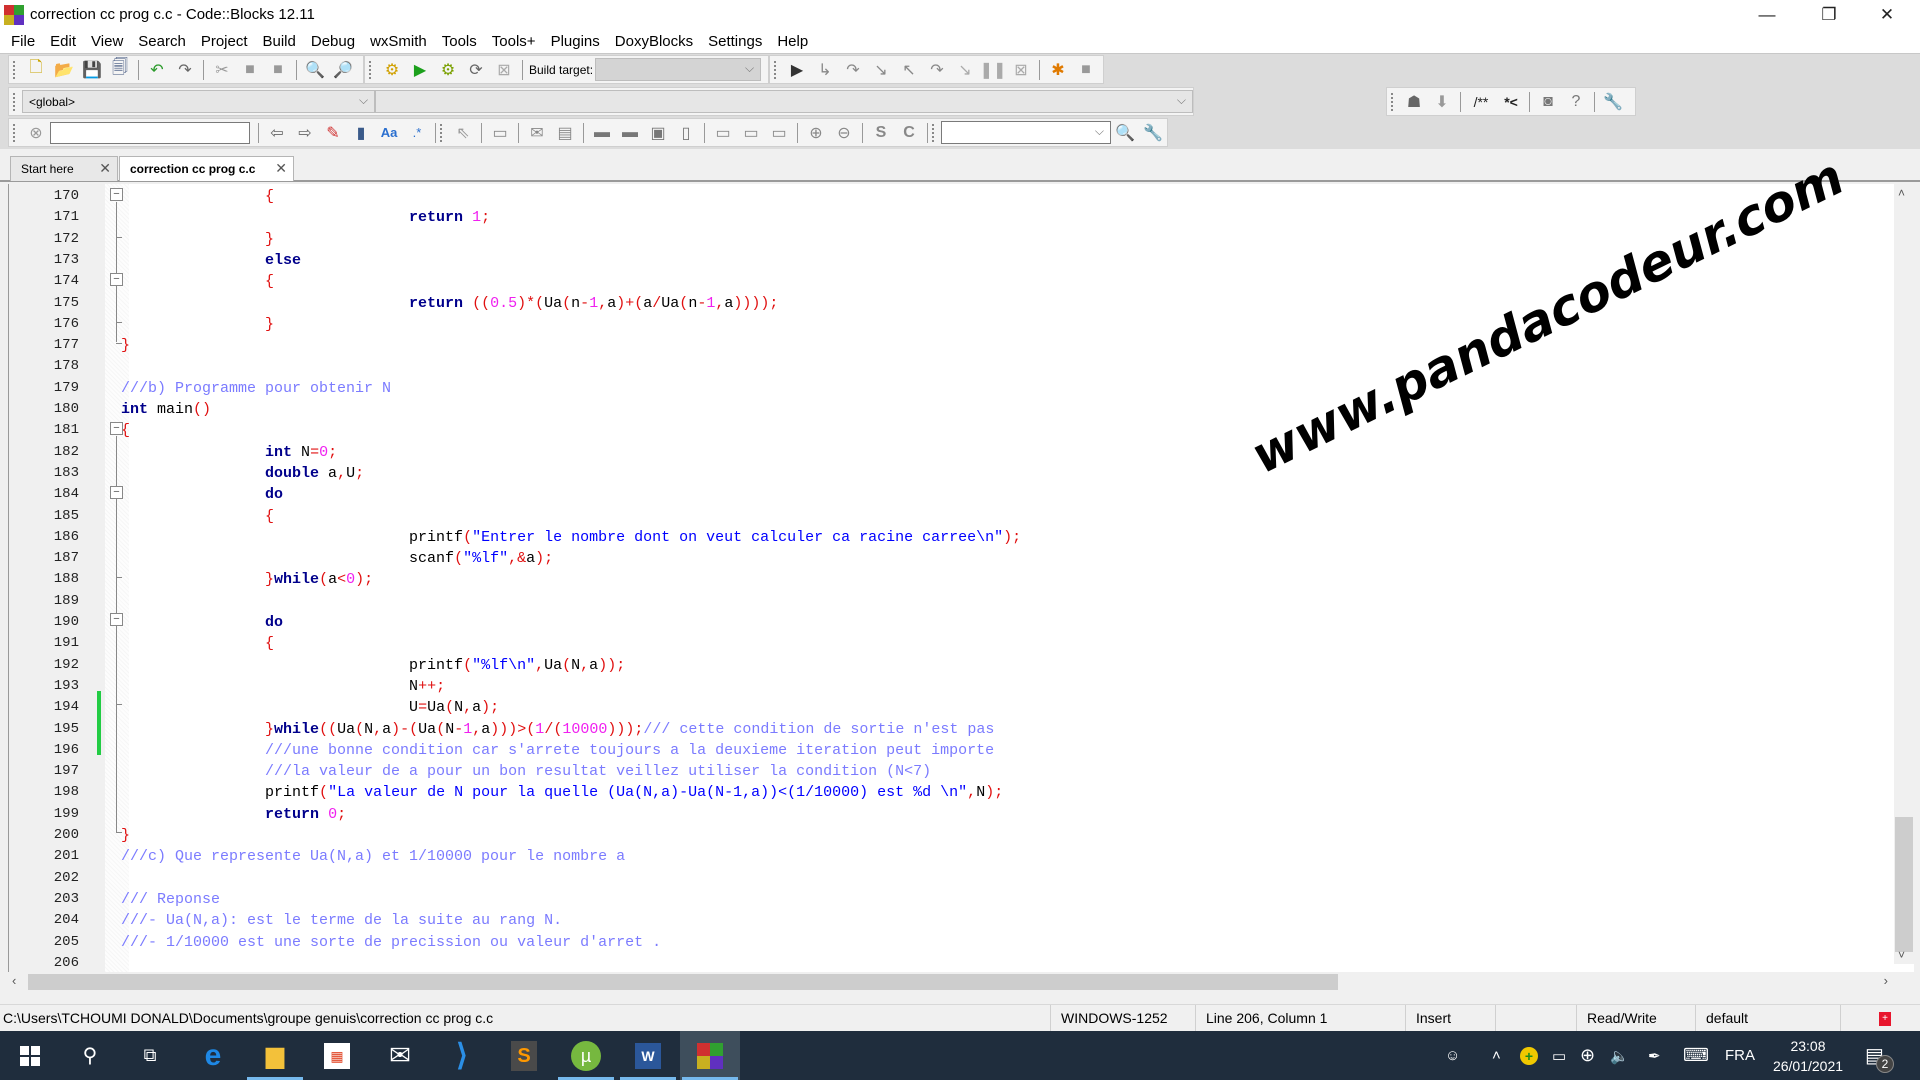 The width and height of the screenshot is (1920, 1080). I want to click on tray-360-icon: +, so click(1529, 1055).